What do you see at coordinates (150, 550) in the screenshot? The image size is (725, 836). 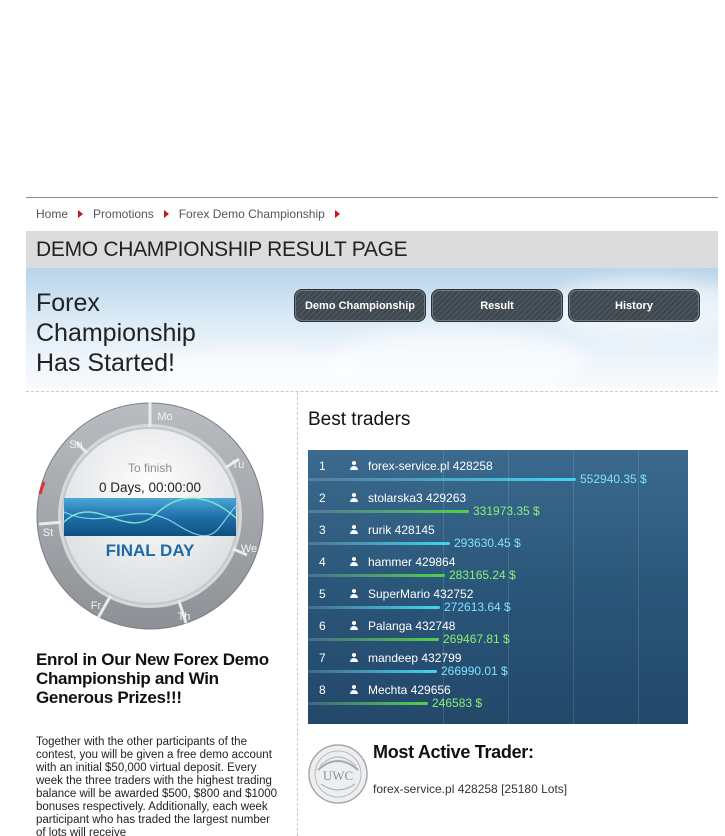 I see `countdown-status: FINAL DAY` at bounding box center [150, 550].